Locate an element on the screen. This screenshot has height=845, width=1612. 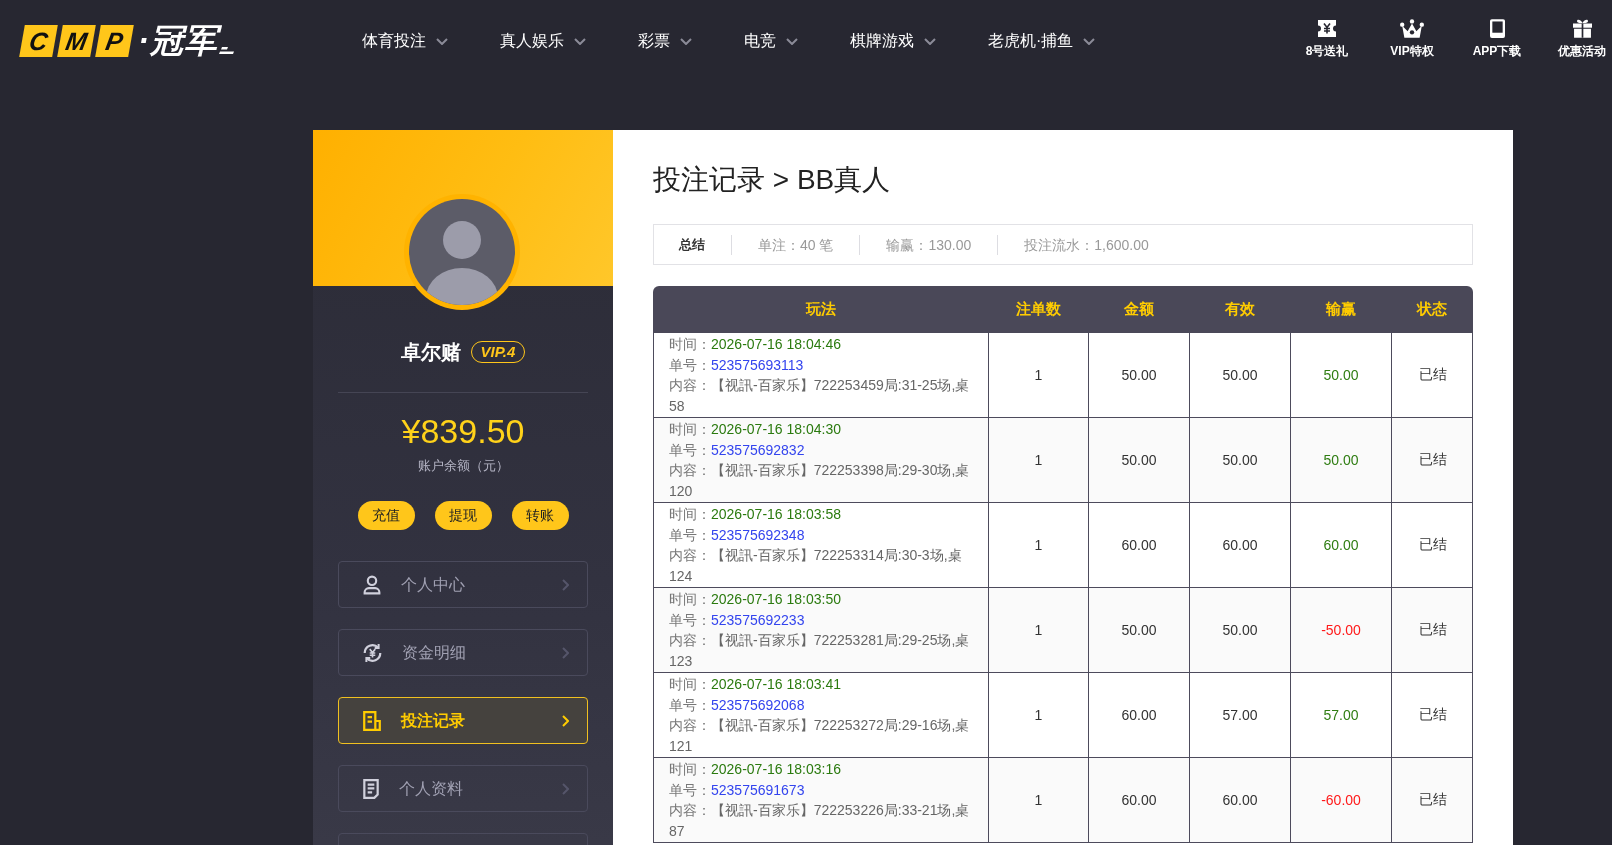
receipt-icon is located at coordinates (372, 720).